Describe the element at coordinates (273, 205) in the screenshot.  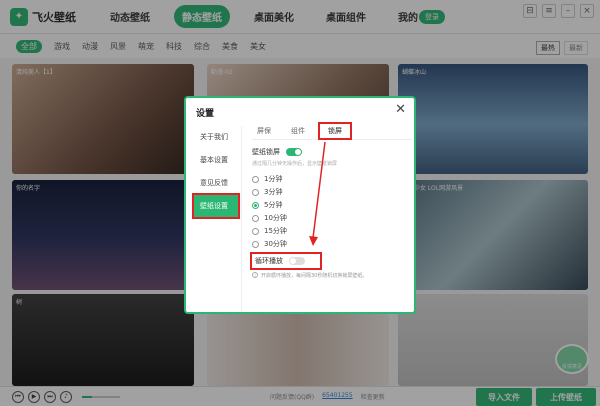
I see `interval-label: 5分钟` at that location.